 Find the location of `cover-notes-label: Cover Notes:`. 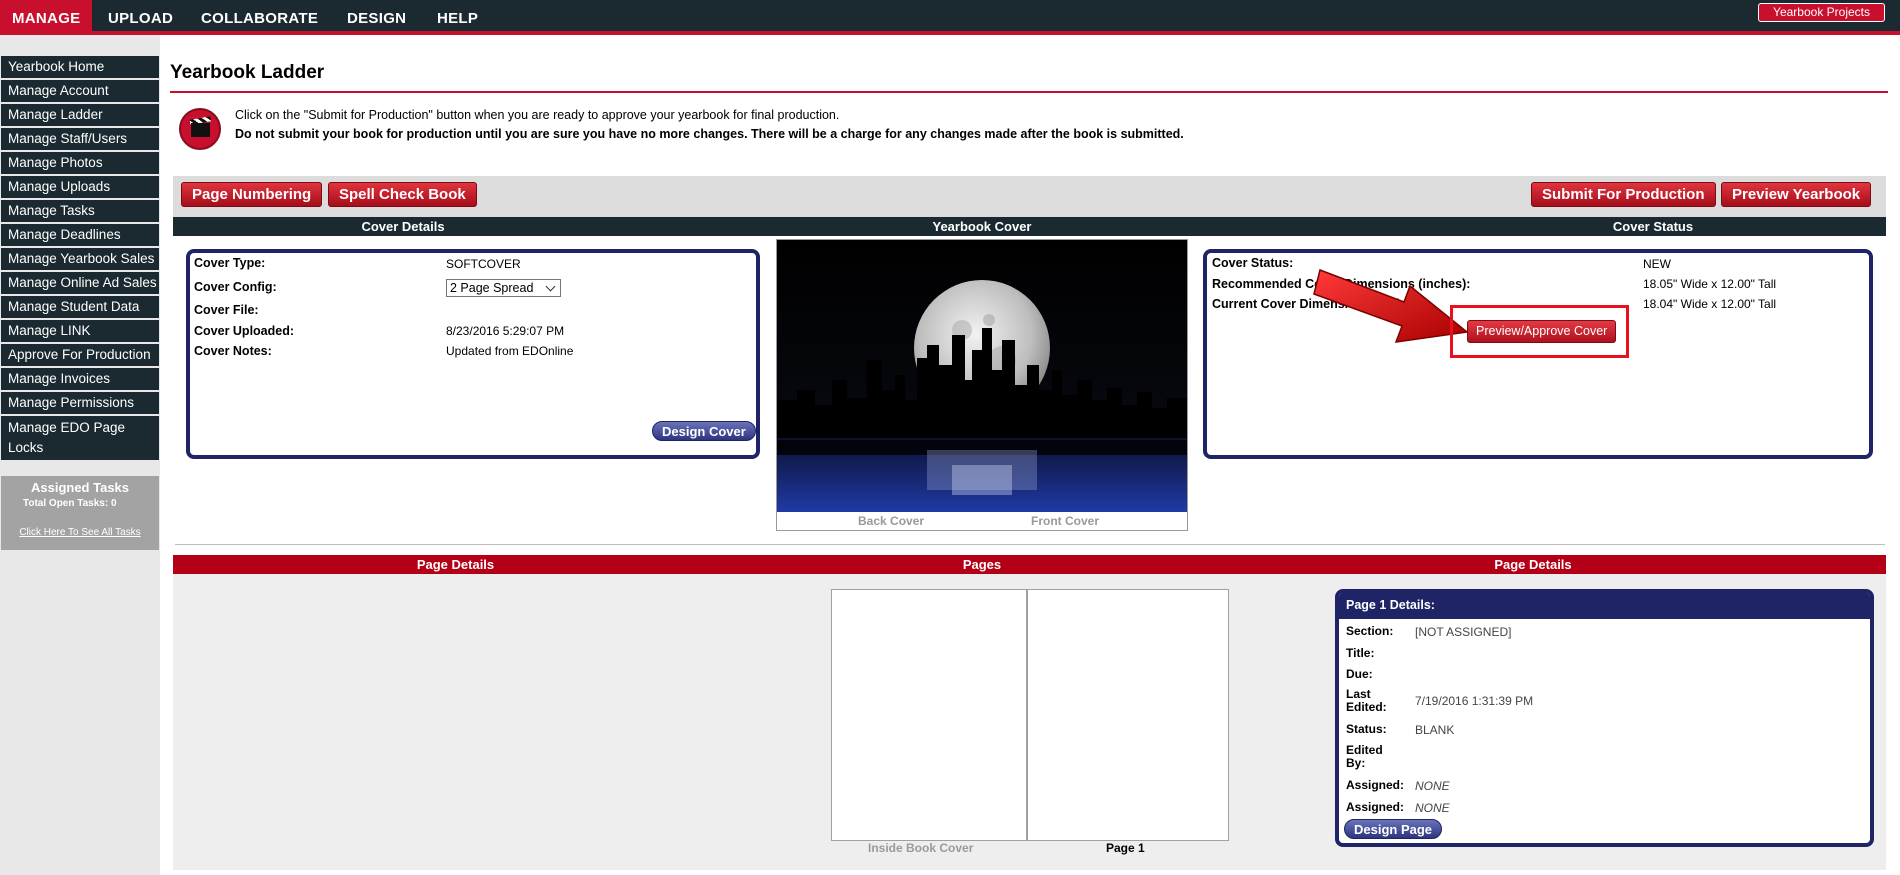

cover-notes-label: Cover Notes: is located at coordinates (233, 351).